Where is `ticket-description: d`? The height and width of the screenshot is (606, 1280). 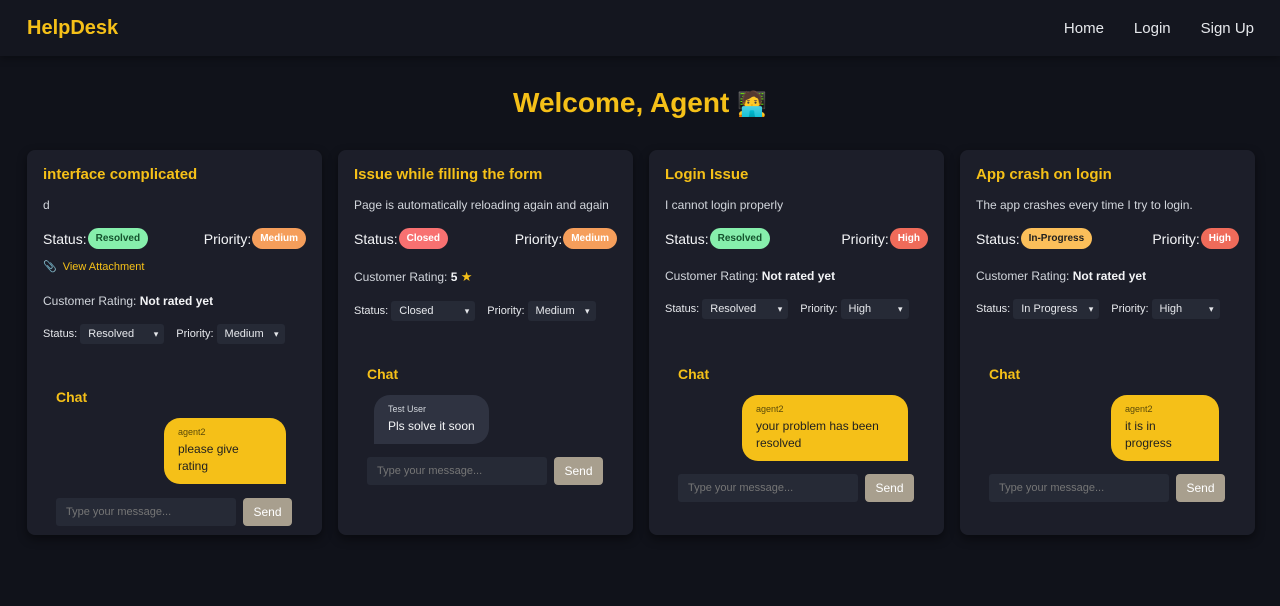 ticket-description: d is located at coordinates (46, 205).